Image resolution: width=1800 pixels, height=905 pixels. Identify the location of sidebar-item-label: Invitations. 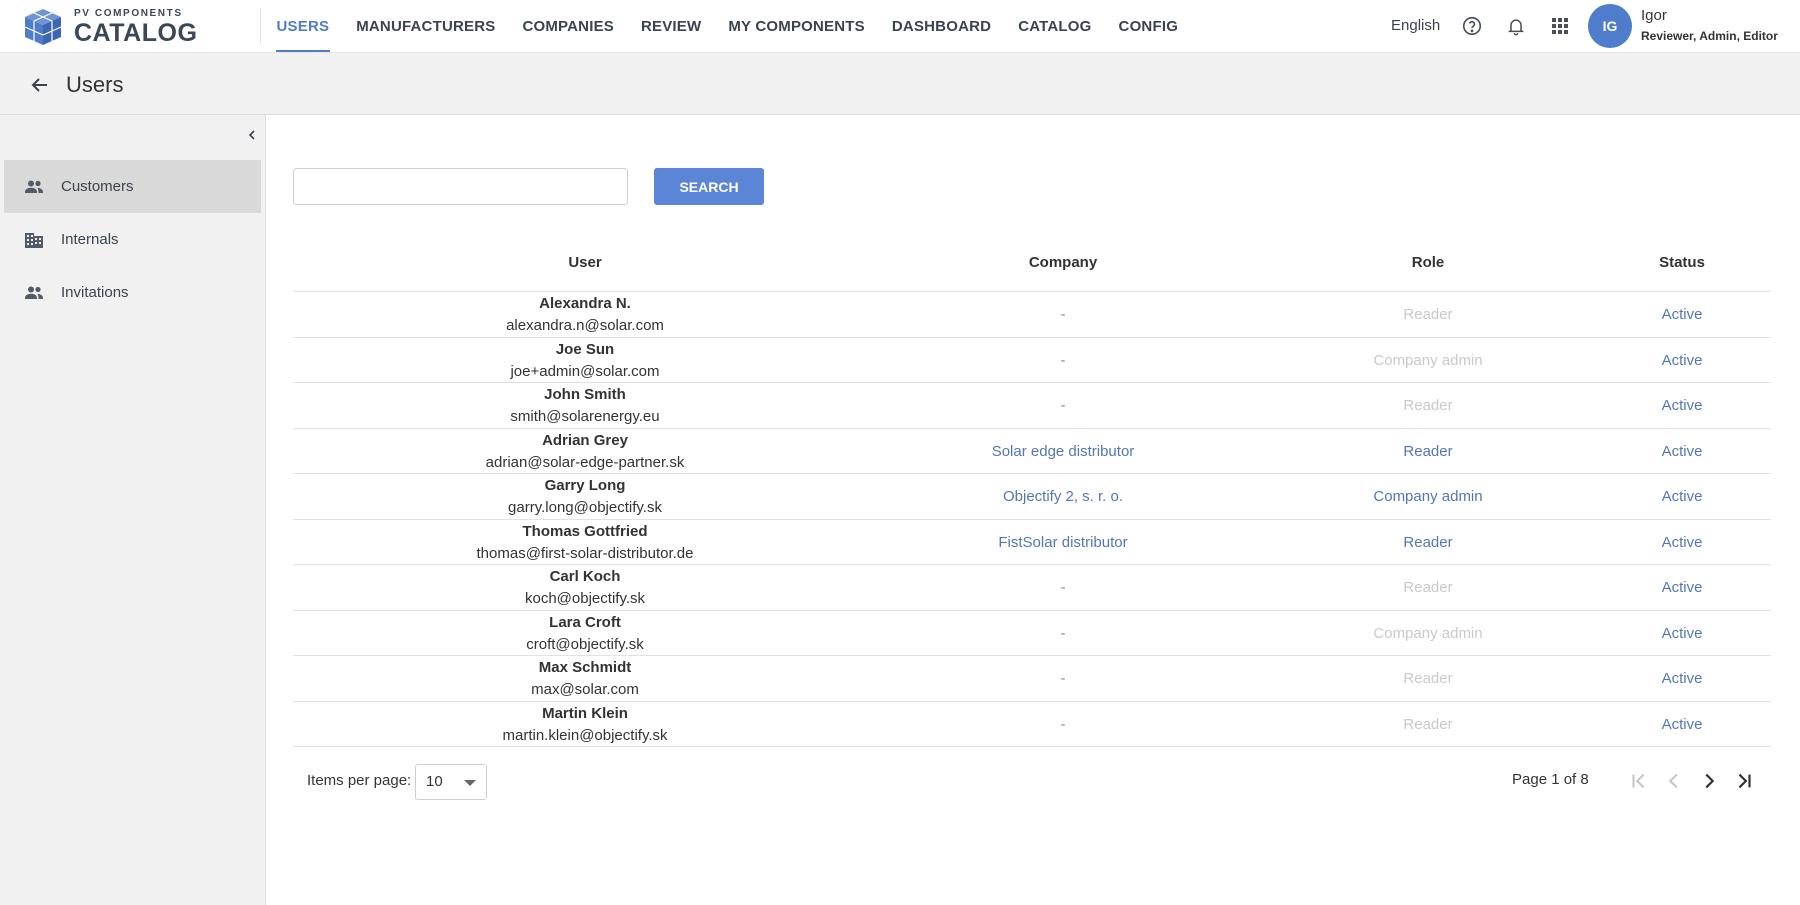
(95, 292).